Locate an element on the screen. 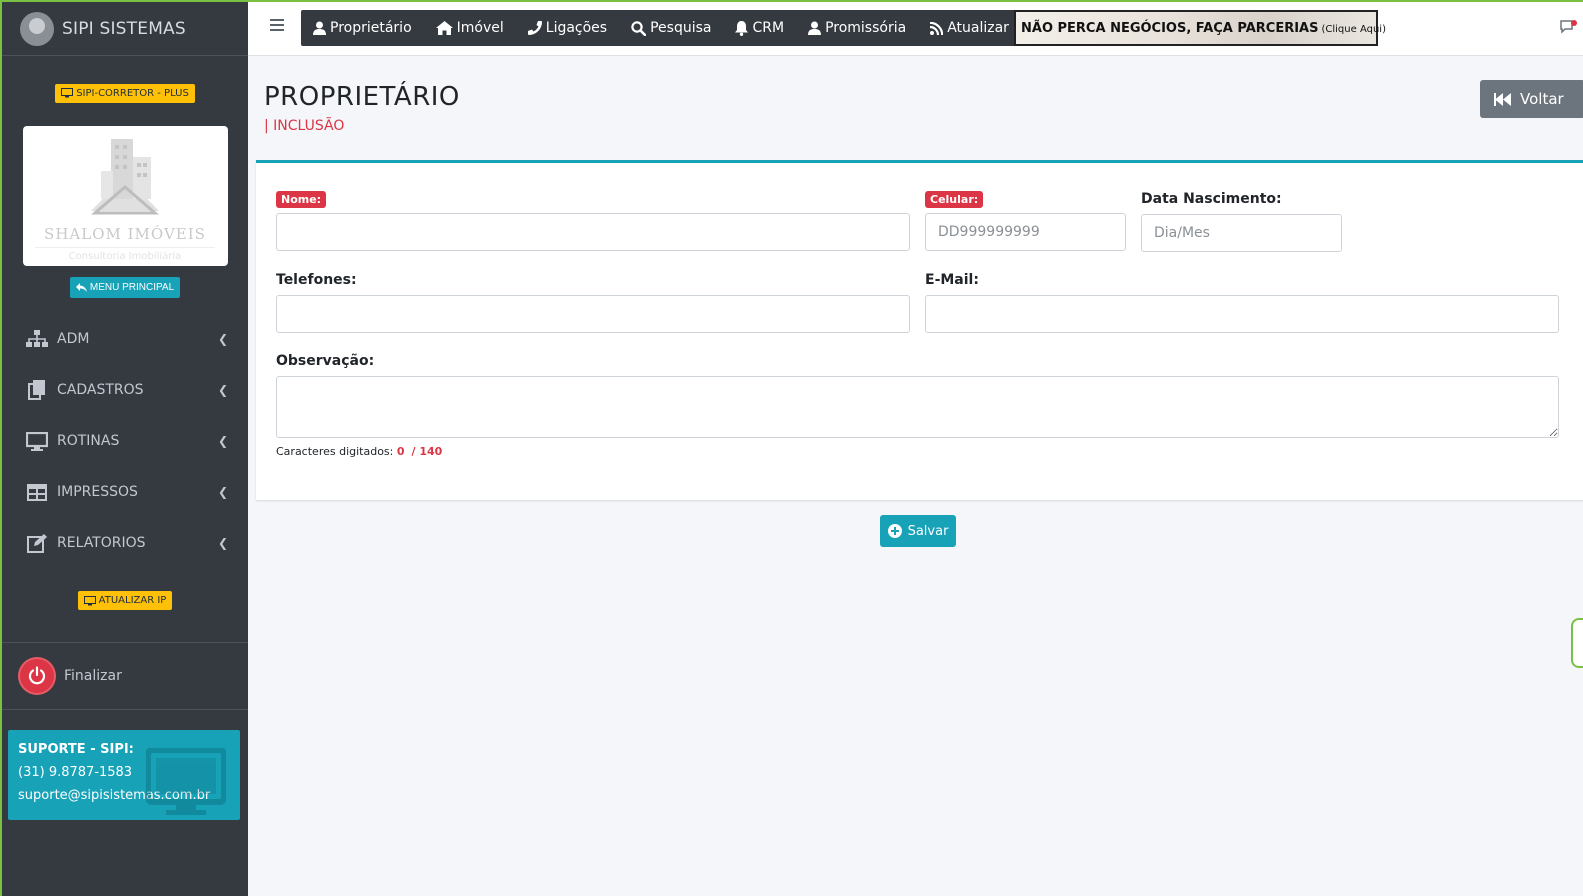 The width and height of the screenshot is (1583, 896). sidebar-item-rotinas: ROTINAS ❮ is located at coordinates (125, 441).